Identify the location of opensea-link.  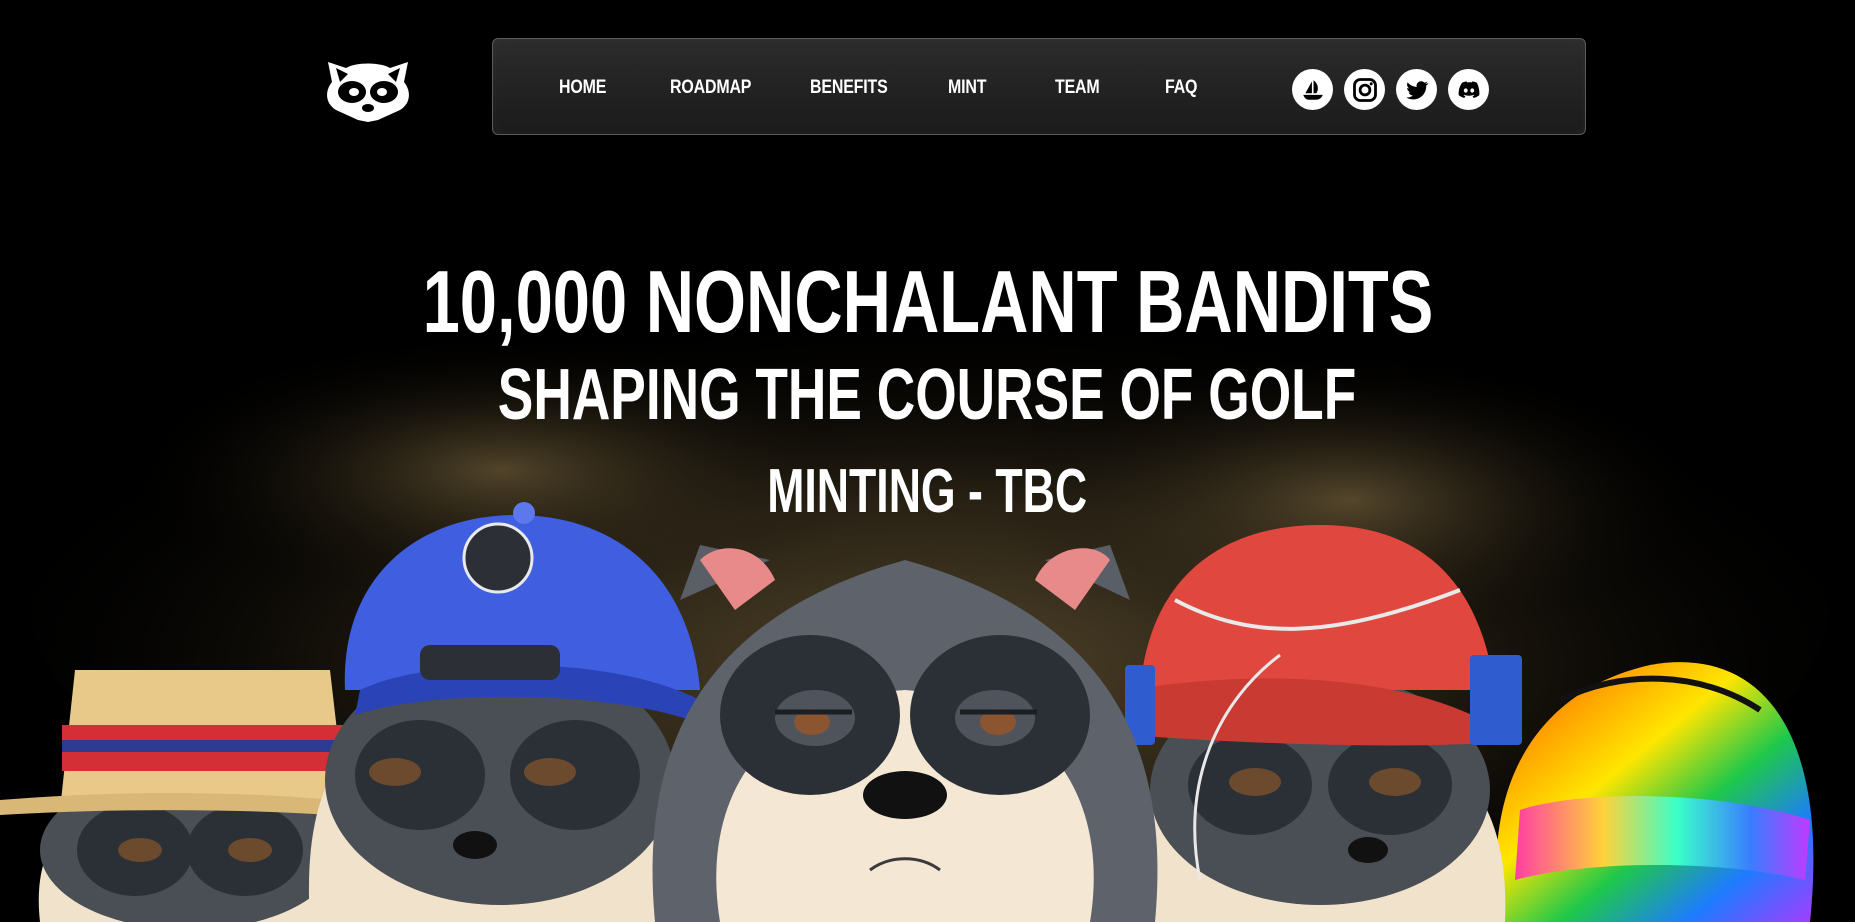
(1312, 89).